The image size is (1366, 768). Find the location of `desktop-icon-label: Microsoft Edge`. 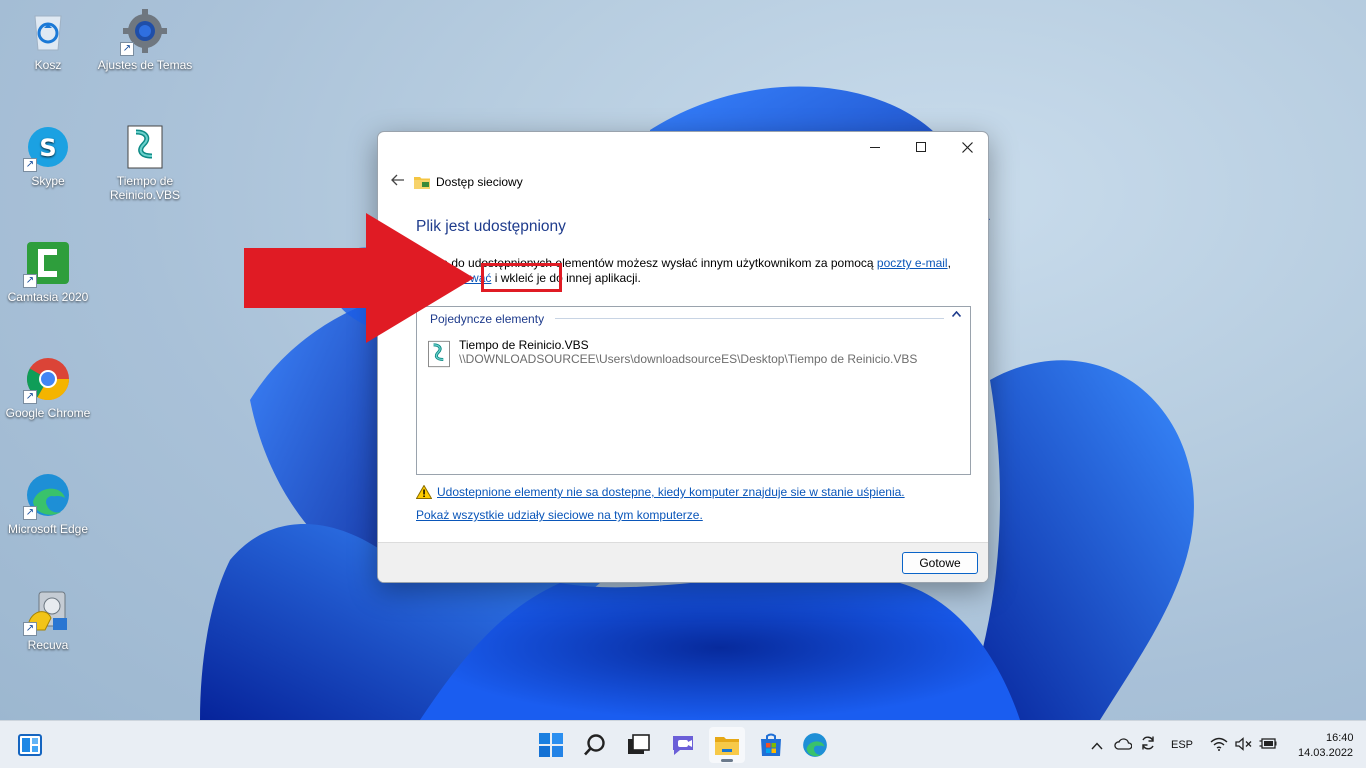

desktop-icon-label: Microsoft Edge is located at coordinates (48, 529).